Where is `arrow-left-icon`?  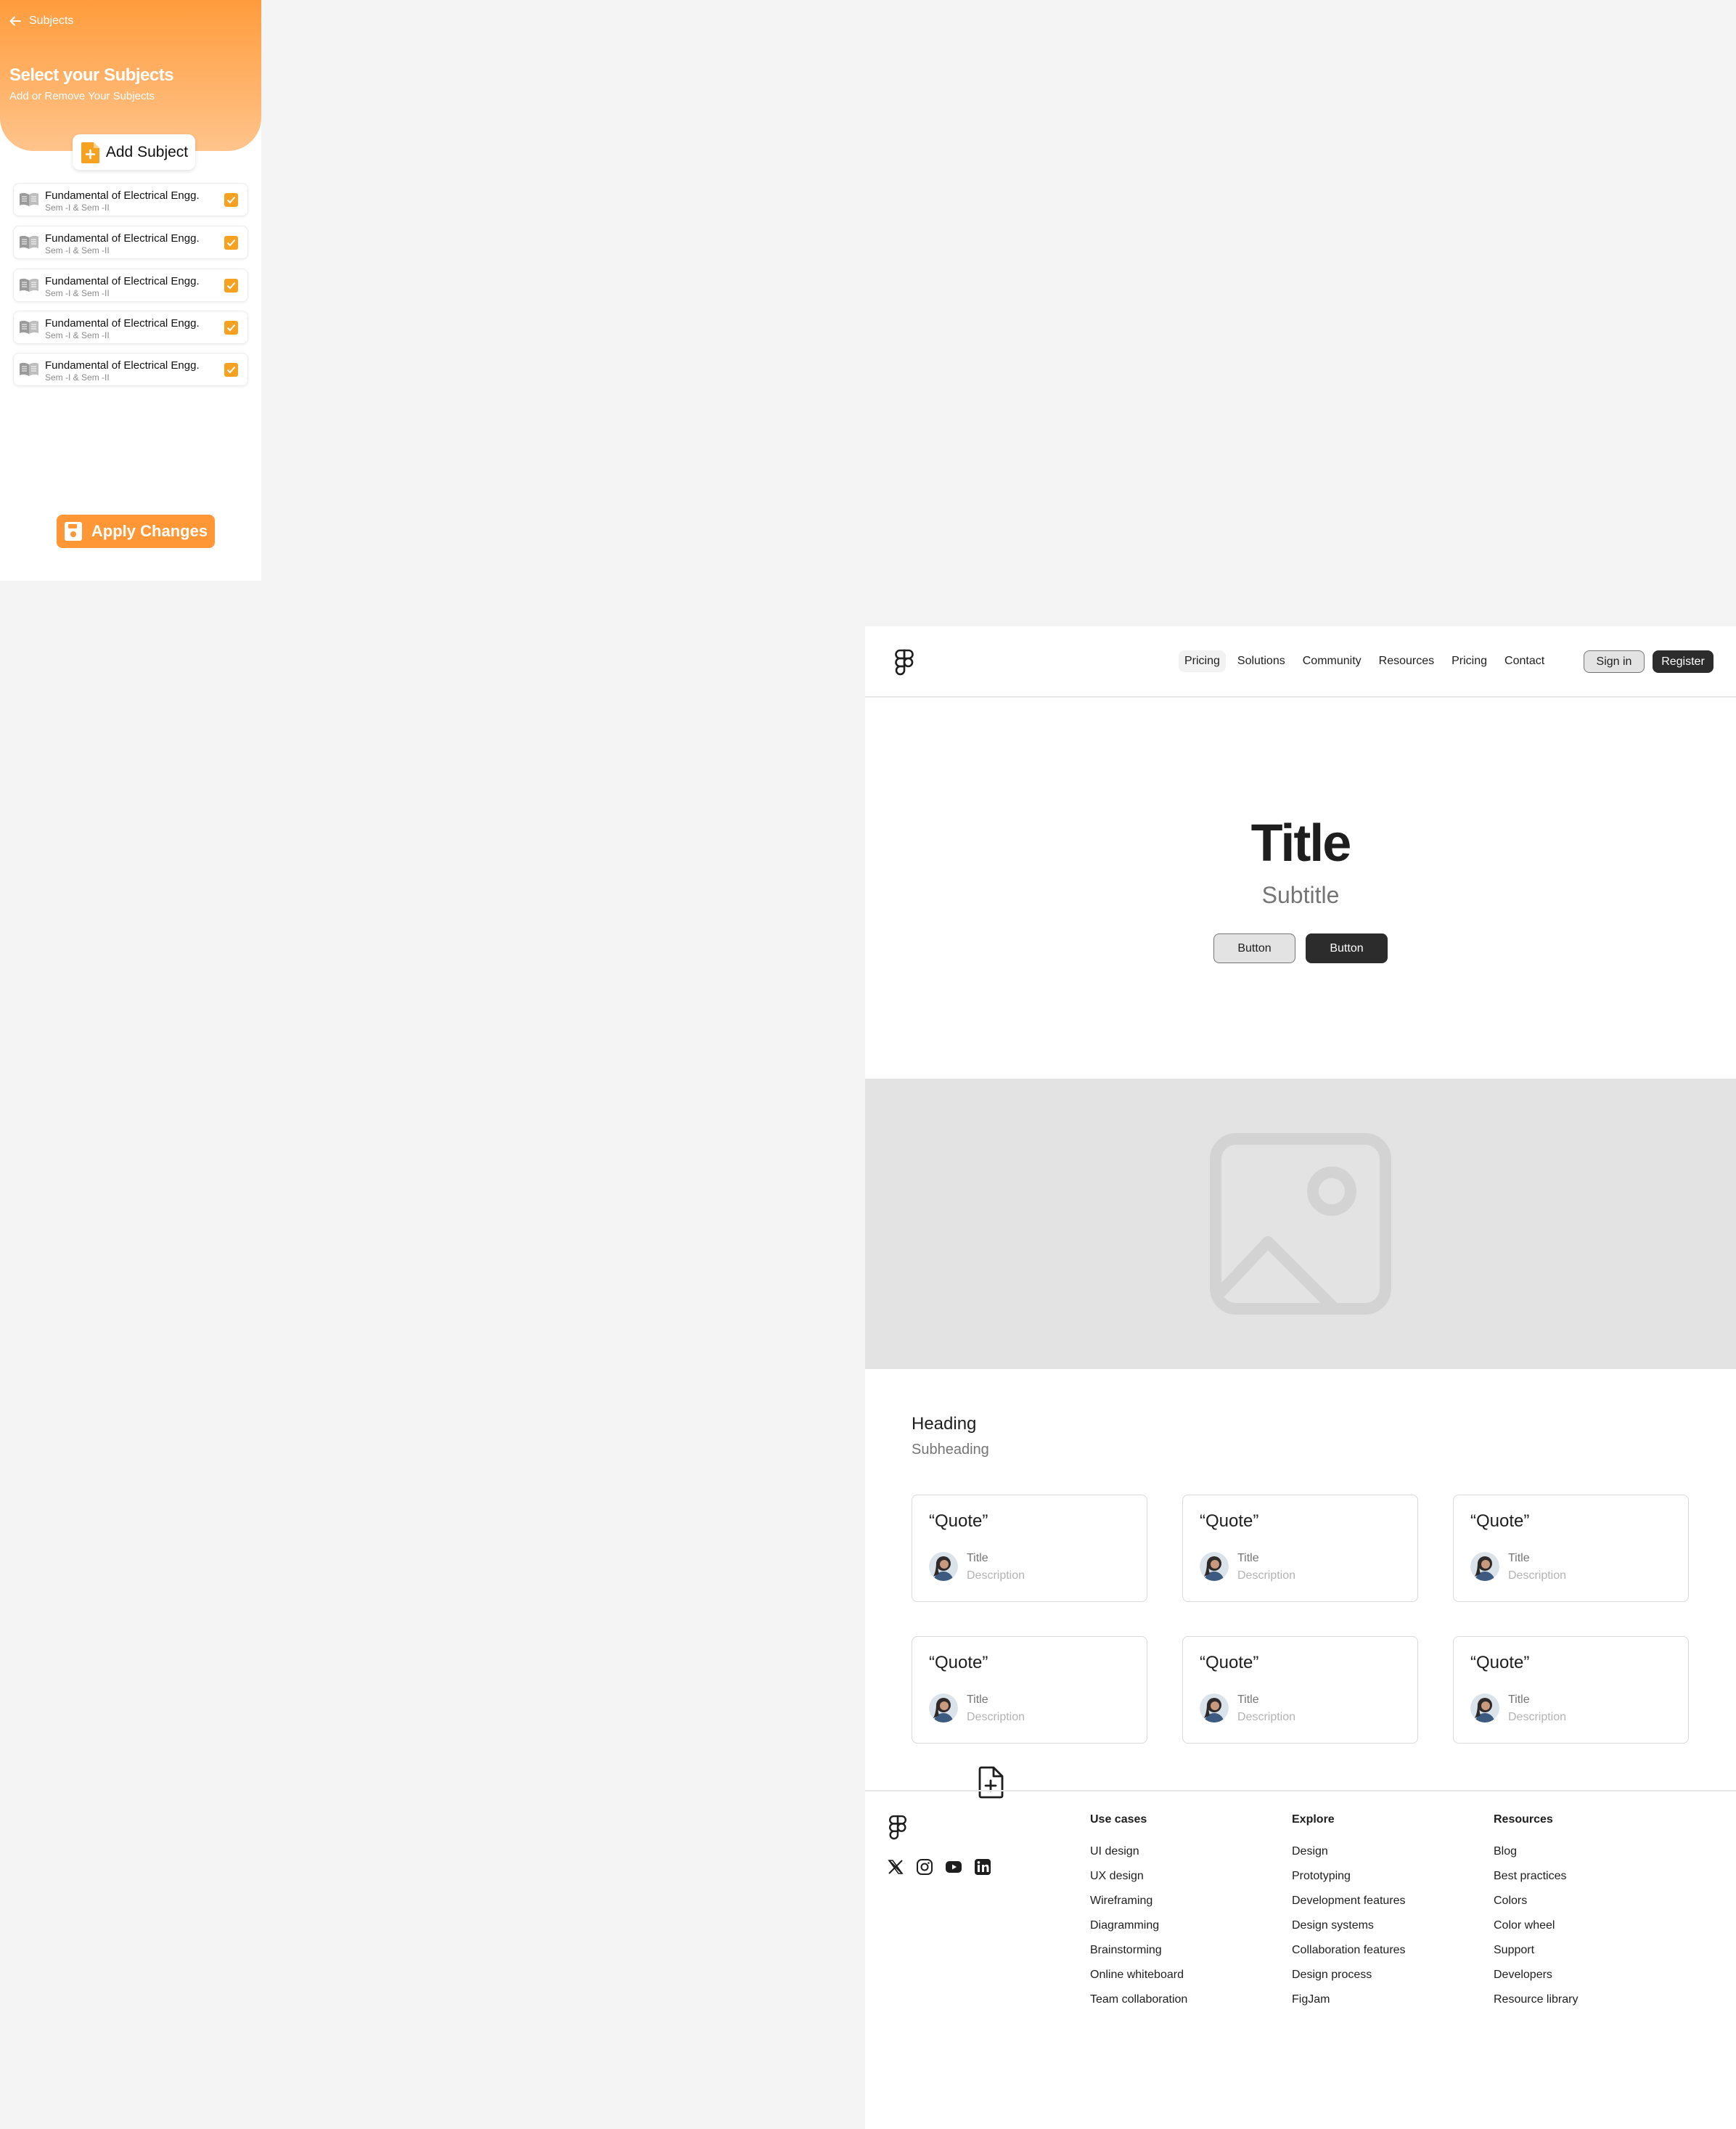
arrow-left-icon is located at coordinates (15, 21).